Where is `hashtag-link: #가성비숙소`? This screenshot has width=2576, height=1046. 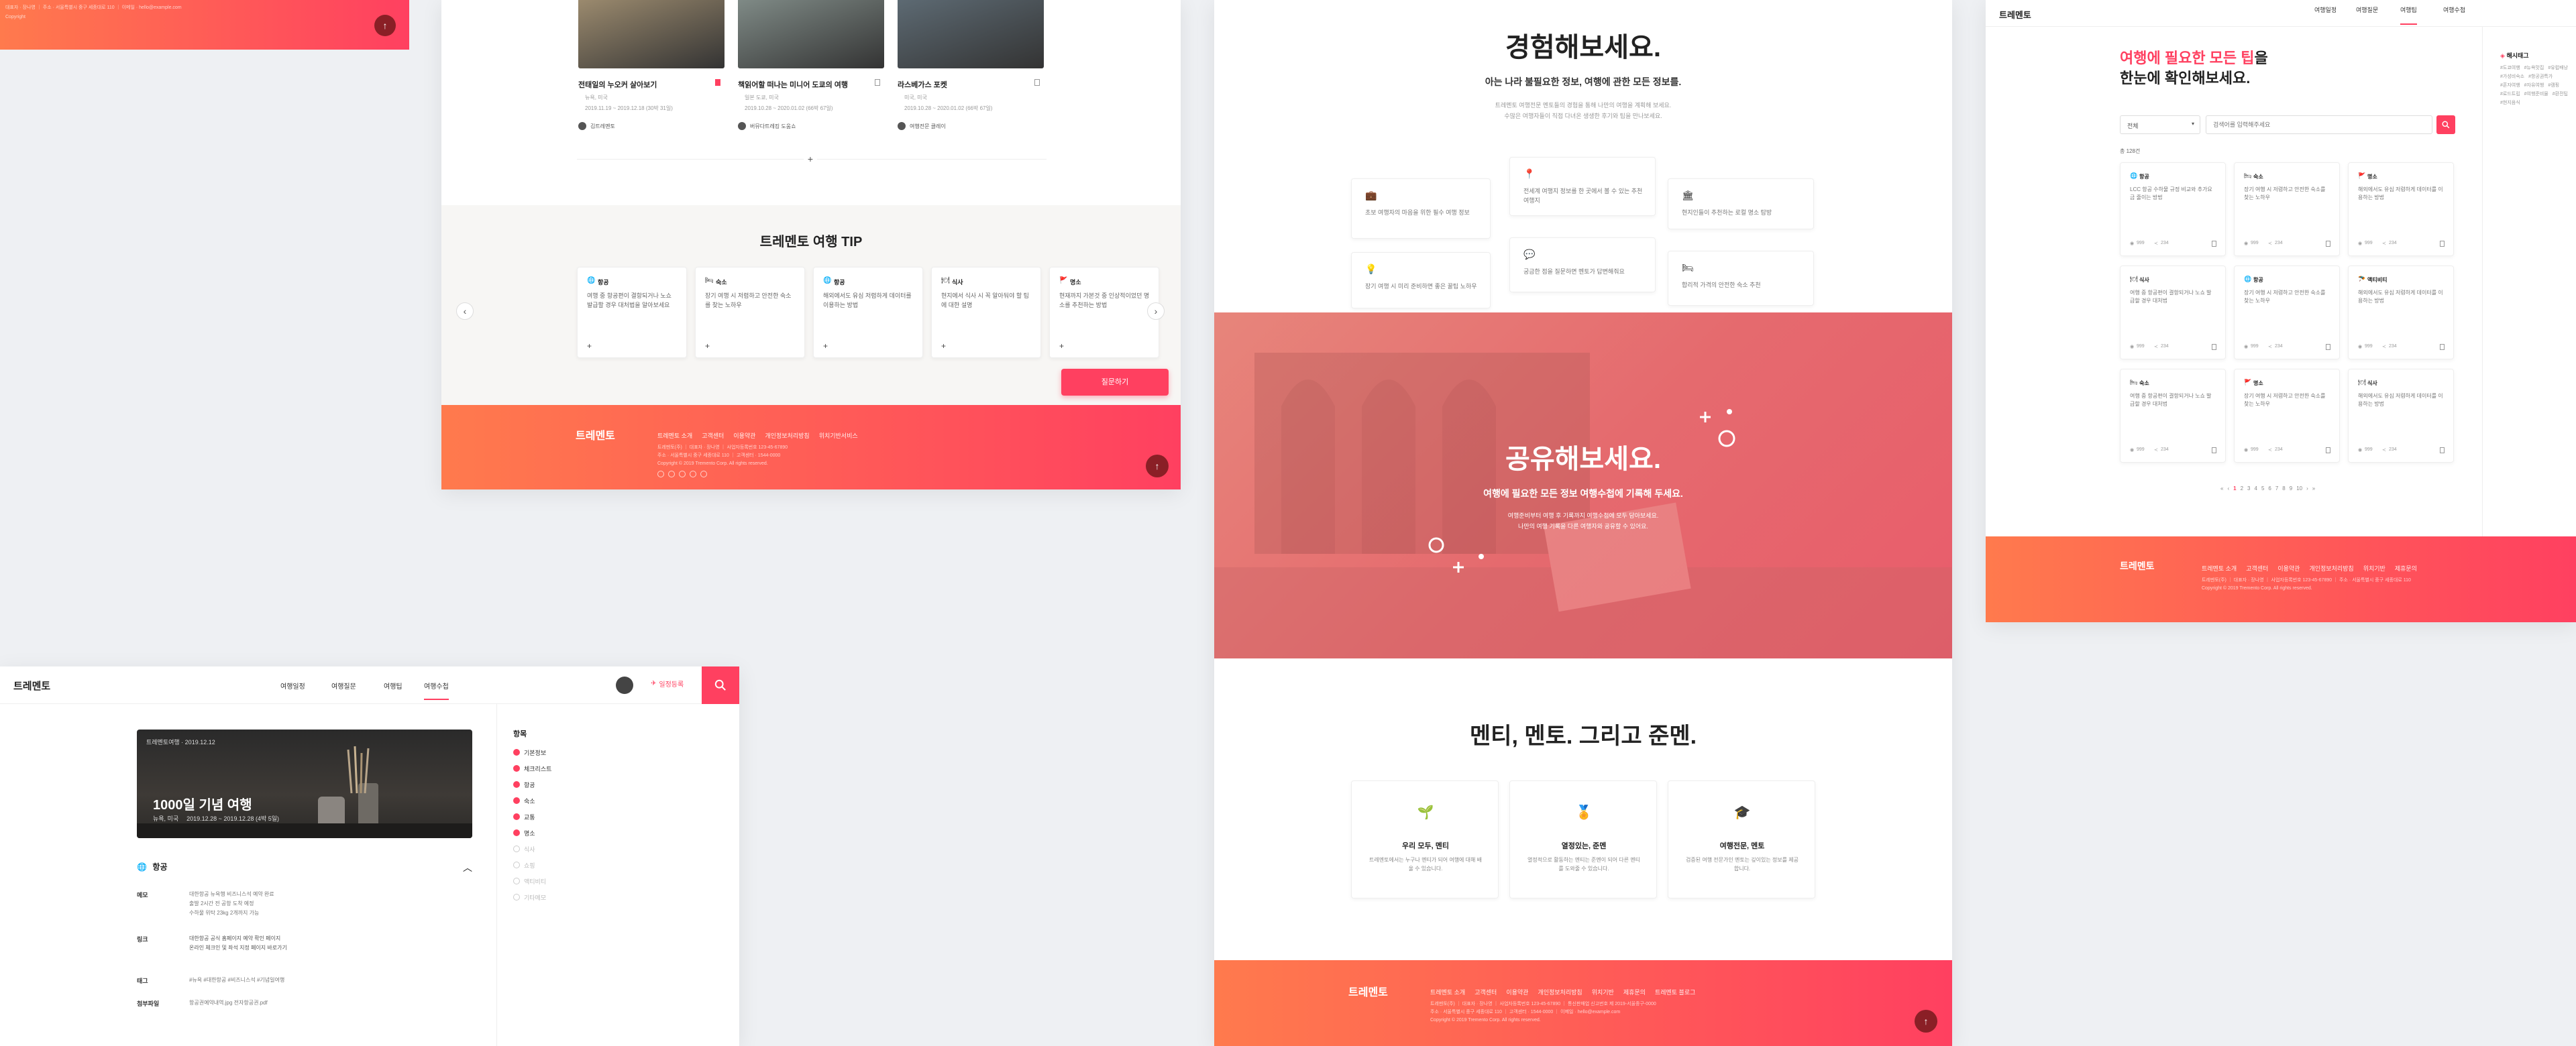 hashtag-link: #가성비숙소 is located at coordinates (2512, 76).